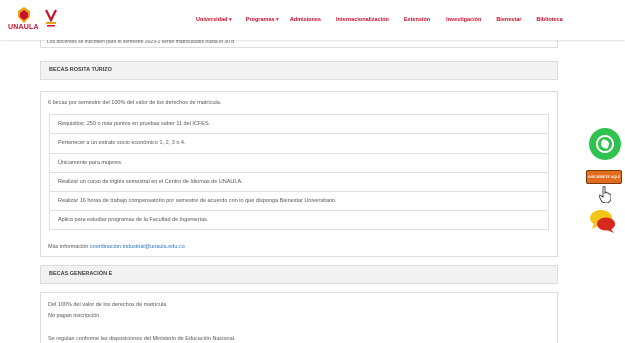 This screenshot has width=625, height=343. Describe the element at coordinates (262, 20) in the screenshot. I see `nav-programas: Programas ▾` at that location.